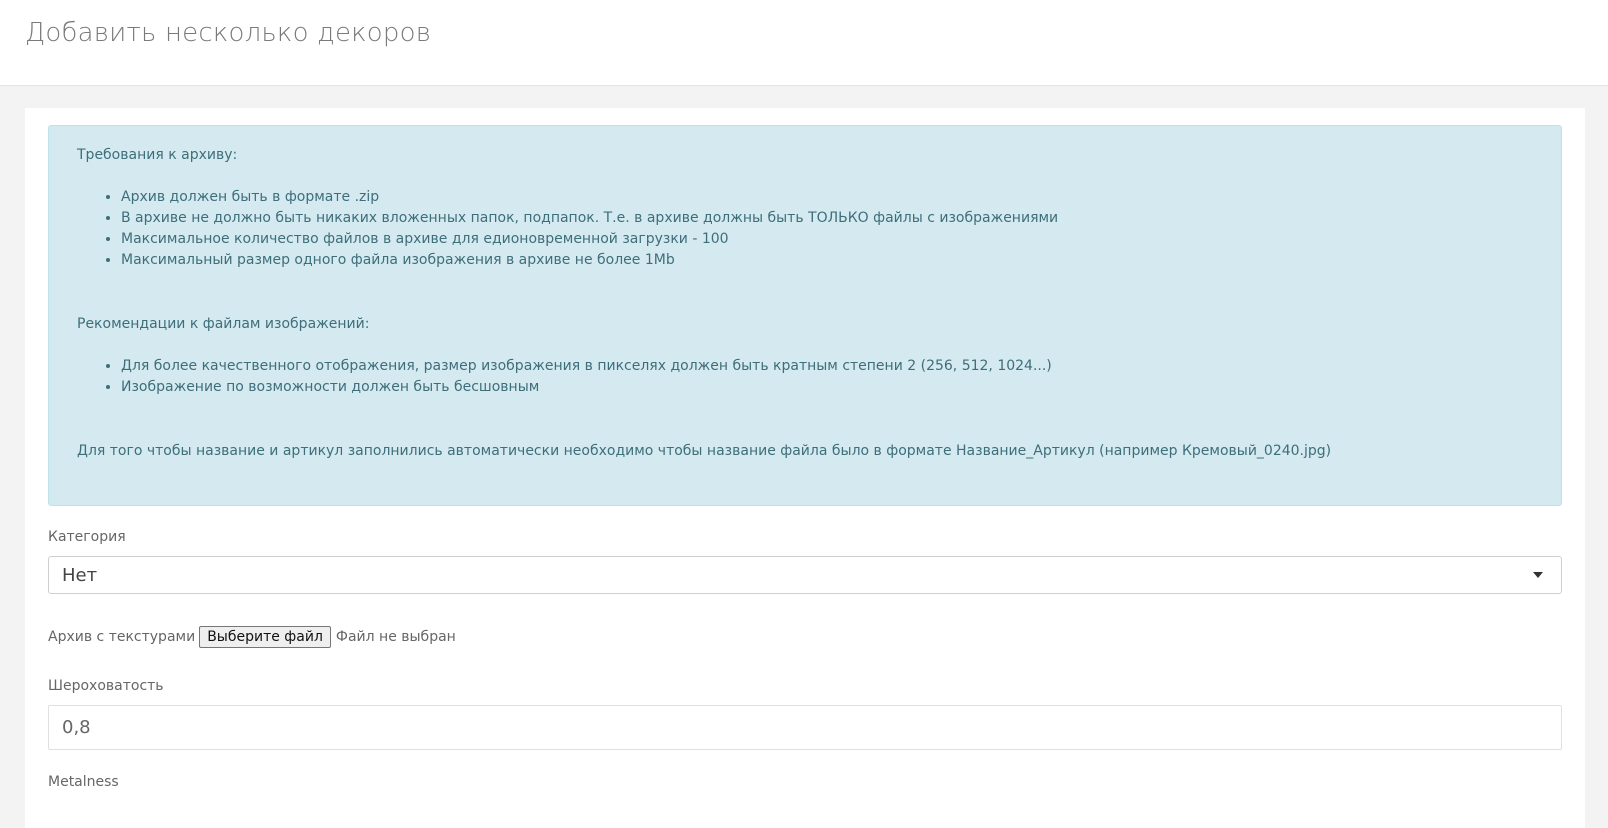  What do you see at coordinates (223, 324) in the screenshot?
I see `recommendations-title: Рекомендации к файлам изображений:` at bounding box center [223, 324].